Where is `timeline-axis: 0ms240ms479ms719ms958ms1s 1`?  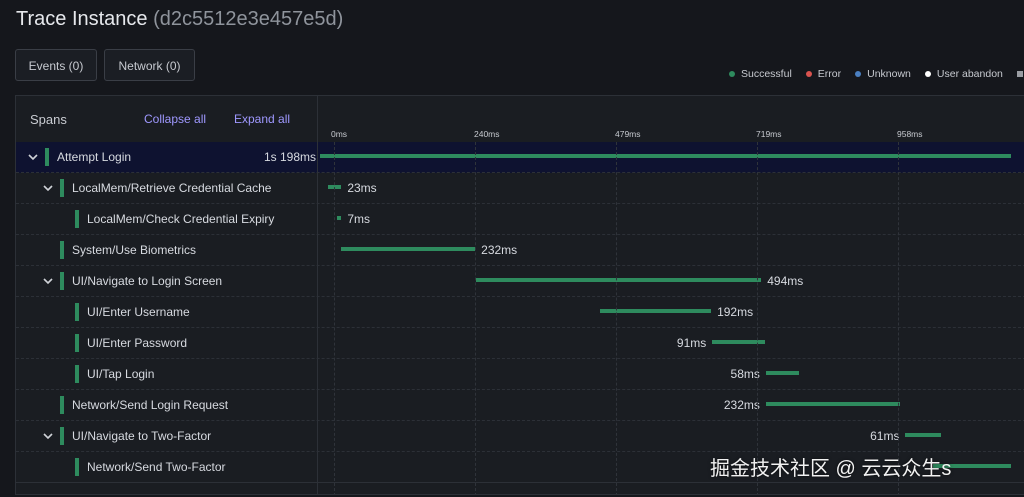 timeline-axis: 0ms240ms479ms719ms958ms1s 1 is located at coordinates (671, 119).